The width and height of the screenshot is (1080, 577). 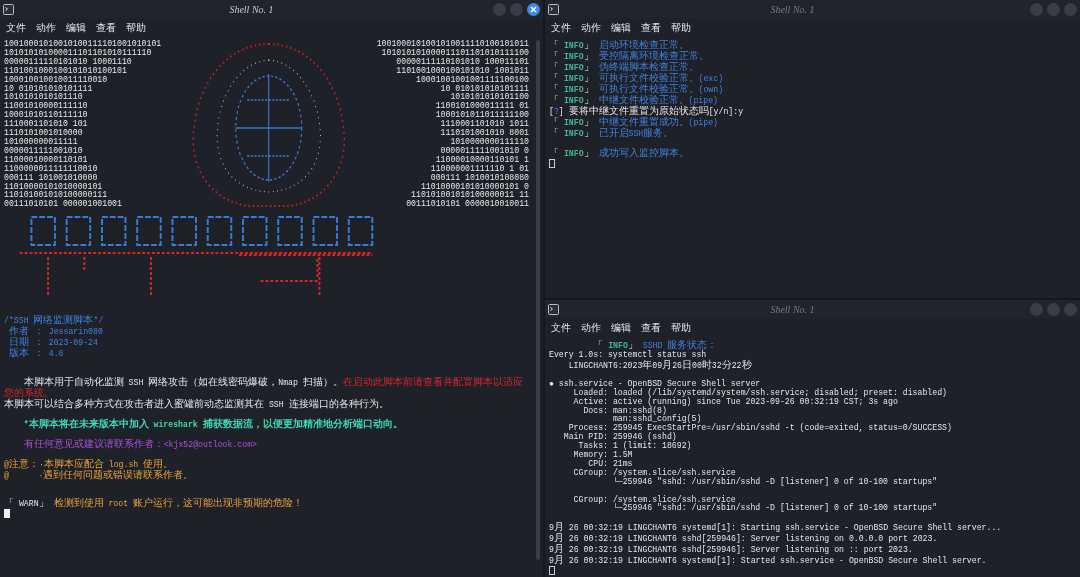 What do you see at coordinates (55, 332) in the screenshot?
I see `terminal-line: 作者 ： Jessarin080` at bounding box center [55, 332].